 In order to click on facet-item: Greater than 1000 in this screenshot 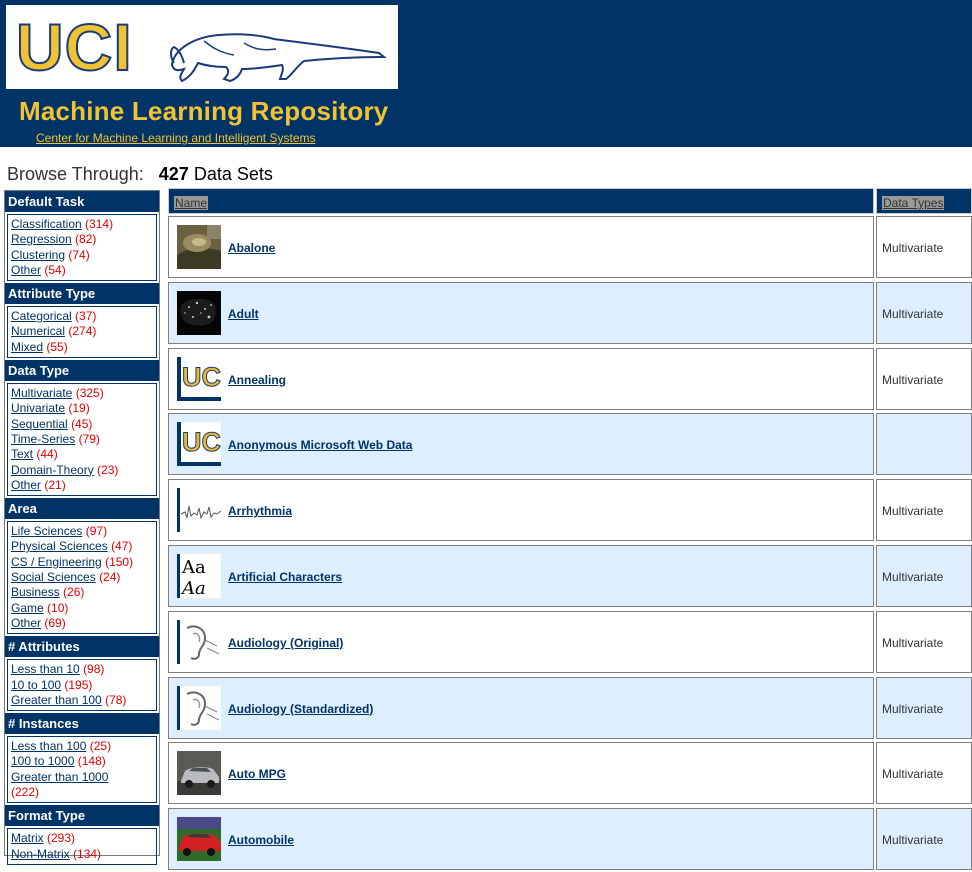, I will do `click(82, 777)`.